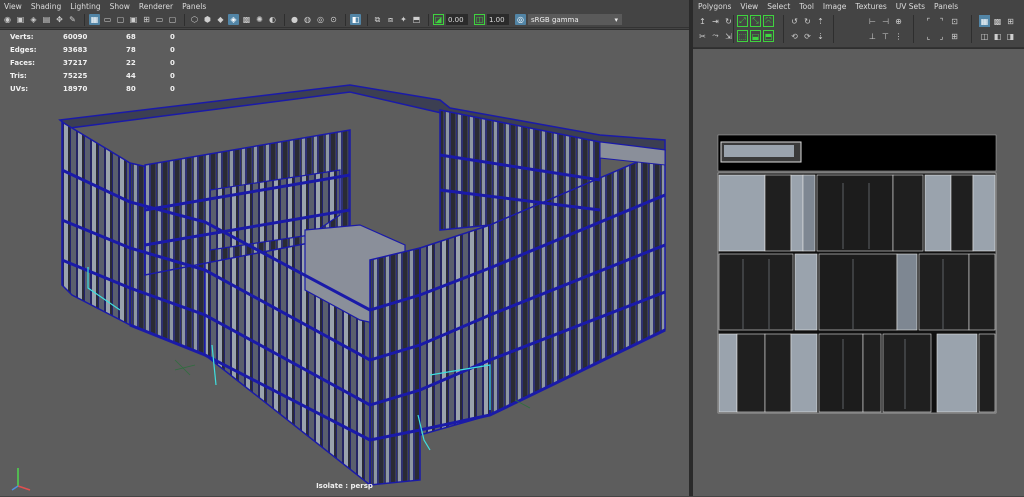  I want to click on ambient-occlusion-icon: ●, so click(294, 19).